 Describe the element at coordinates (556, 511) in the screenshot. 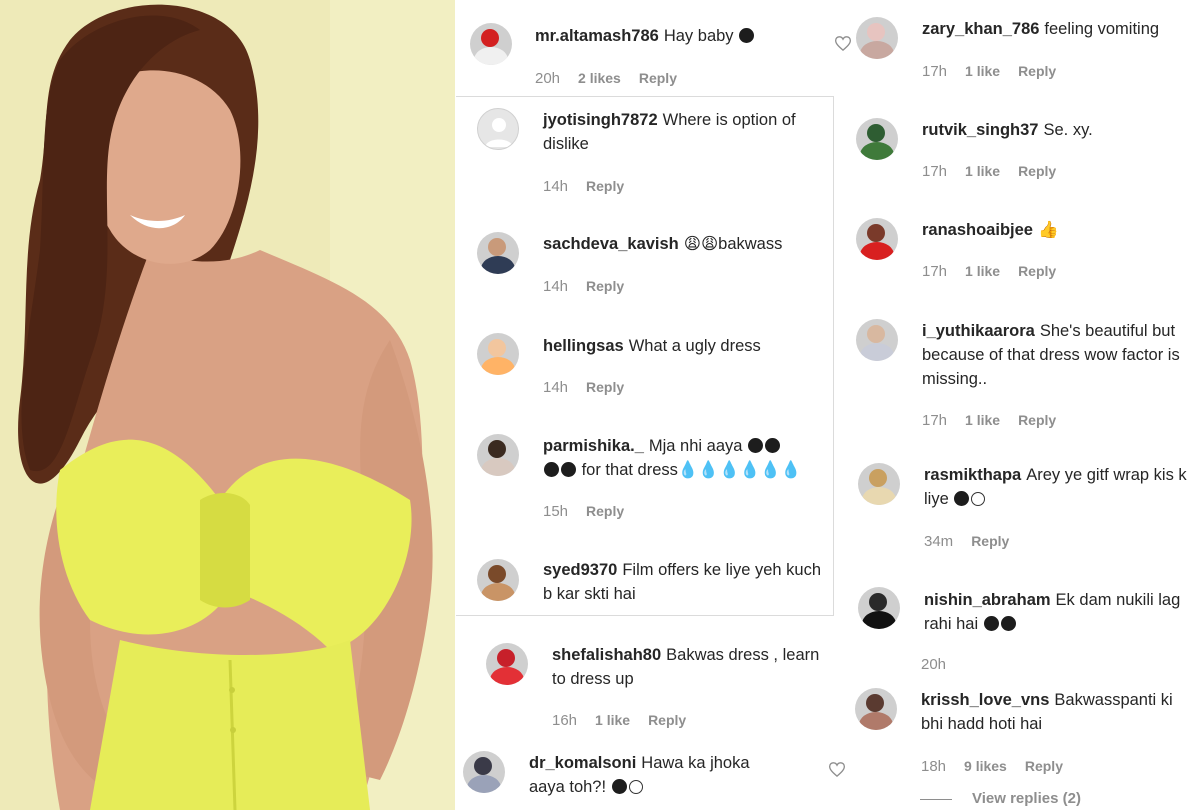

I see `comment-time: 15h` at that location.